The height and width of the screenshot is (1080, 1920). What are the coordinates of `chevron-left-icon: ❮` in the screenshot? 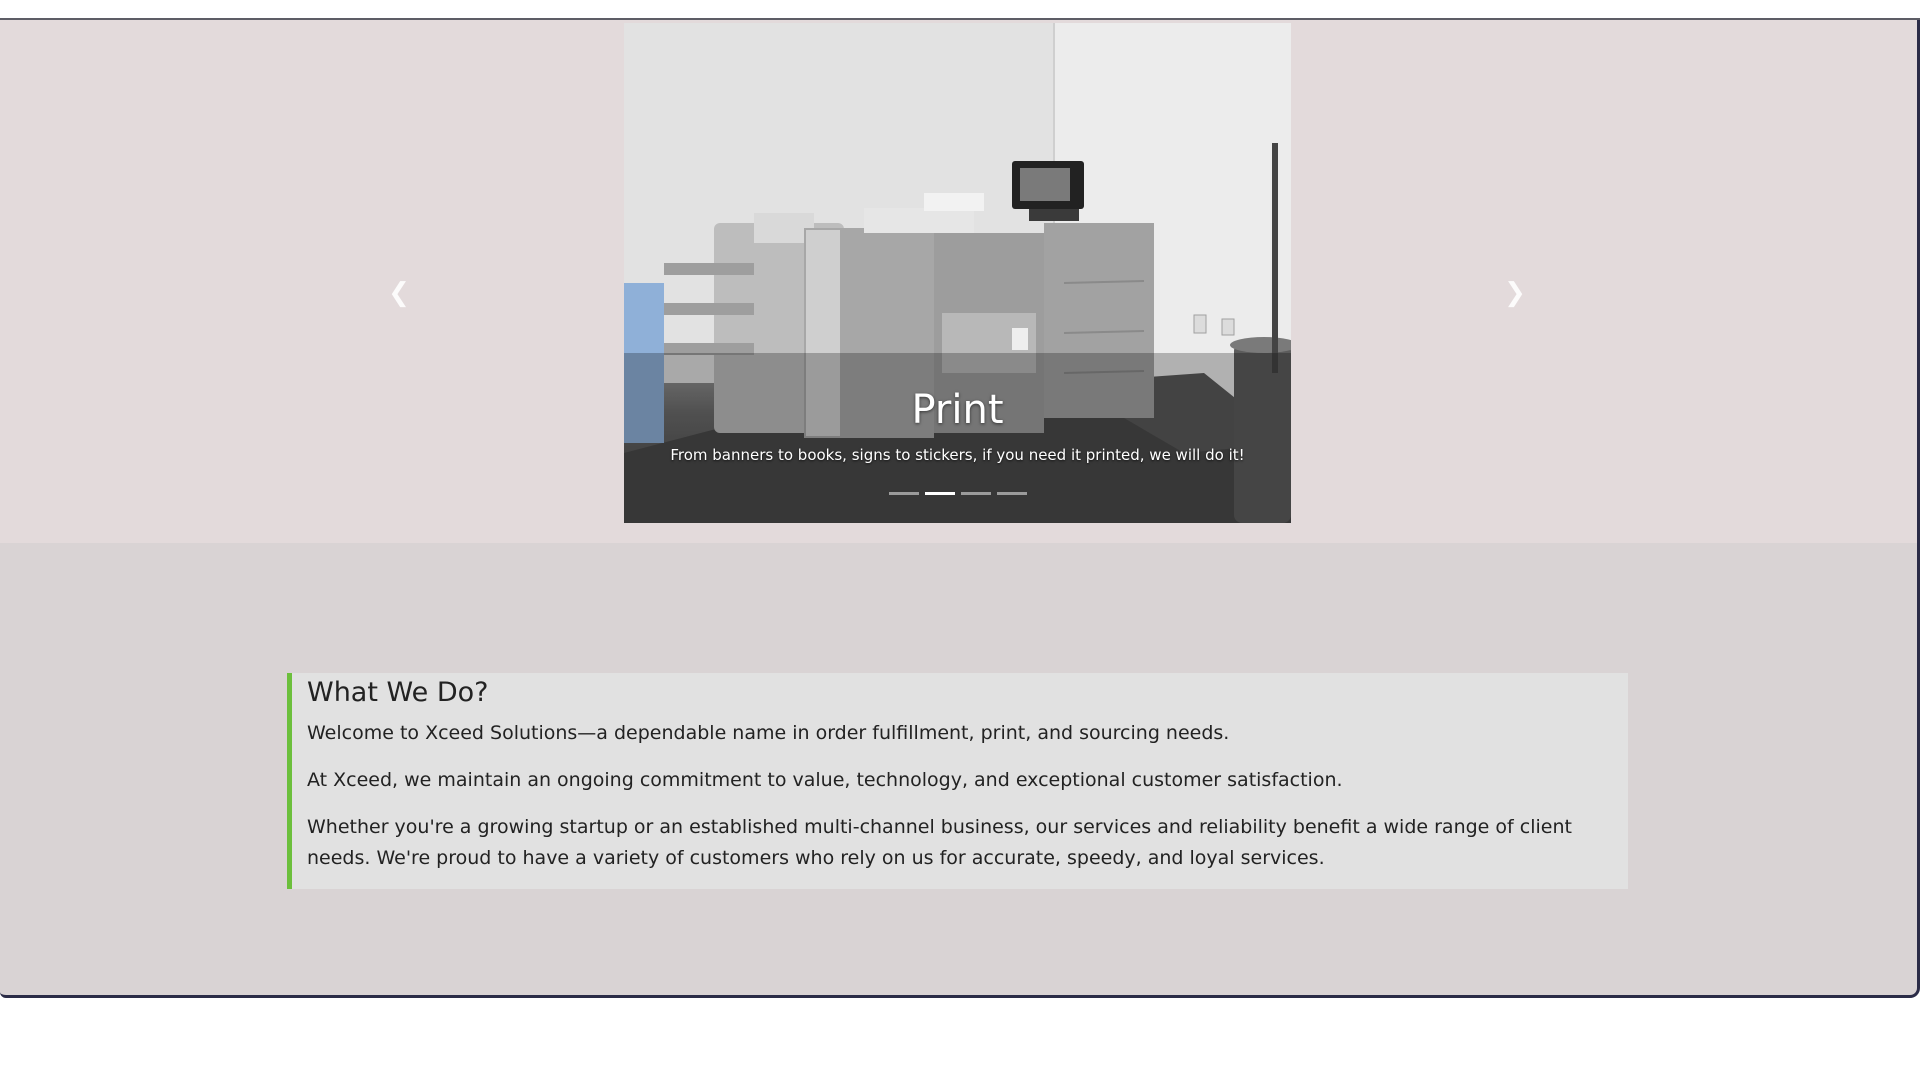 It's located at (399, 293).